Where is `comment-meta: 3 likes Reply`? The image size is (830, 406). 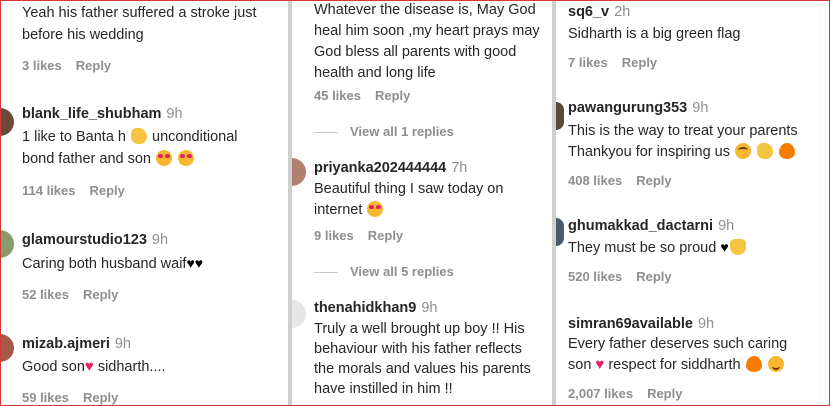
comment-meta: 3 likes Reply is located at coordinates (66, 65).